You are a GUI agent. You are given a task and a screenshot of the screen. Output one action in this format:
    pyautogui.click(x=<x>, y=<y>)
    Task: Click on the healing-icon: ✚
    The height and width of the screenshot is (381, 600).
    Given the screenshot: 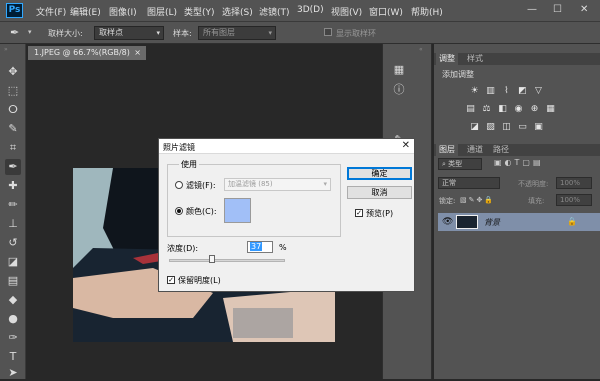 What is the action you would take?
    pyautogui.click(x=13, y=186)
    